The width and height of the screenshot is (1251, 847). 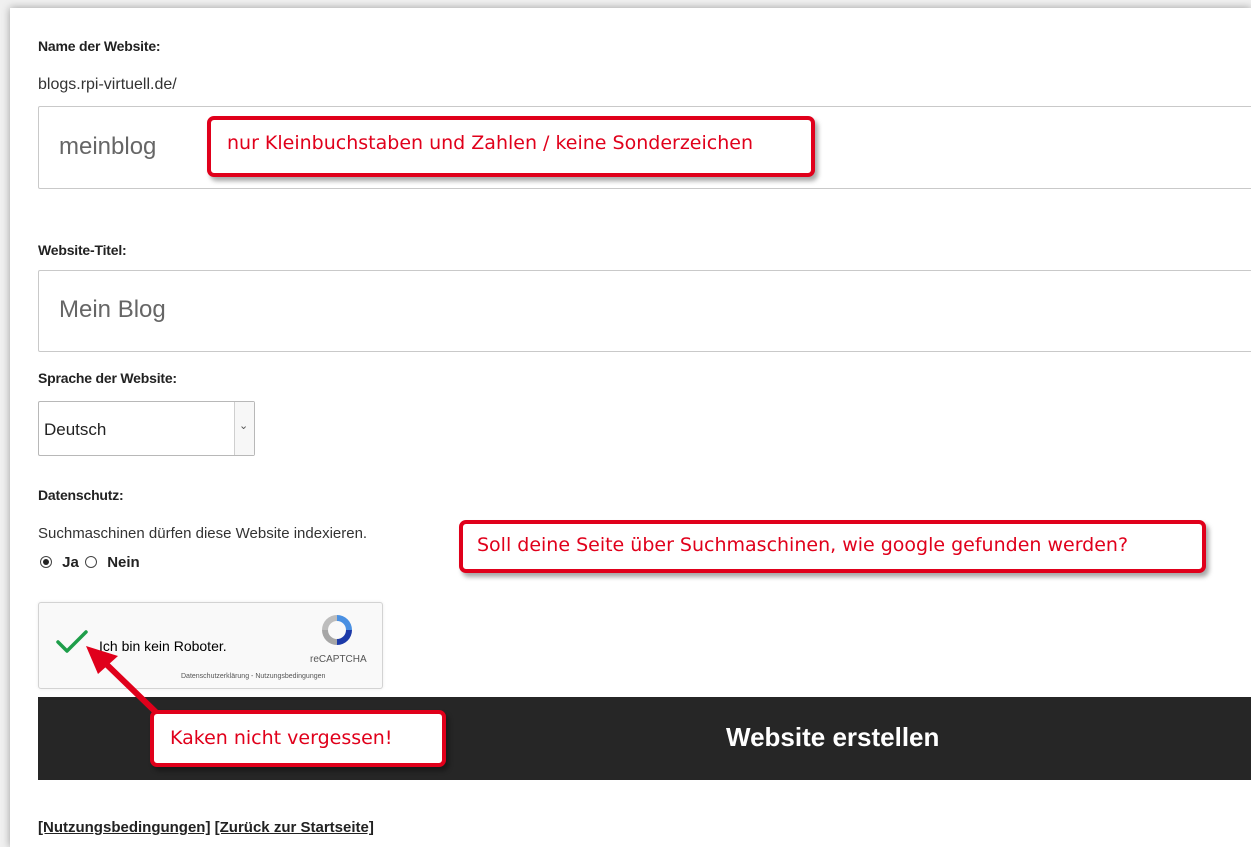 I want to click on privacy-label: Datenschutz:, so click(x=81, y=495).